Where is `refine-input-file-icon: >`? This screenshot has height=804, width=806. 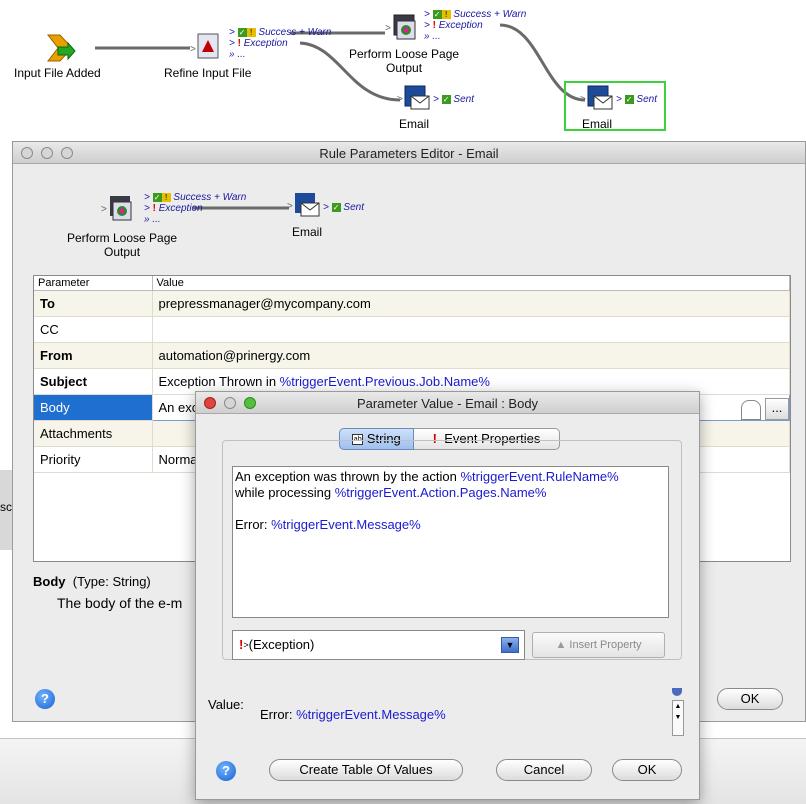
refine-input-file-icon: > is located at coordinates (205, 47).